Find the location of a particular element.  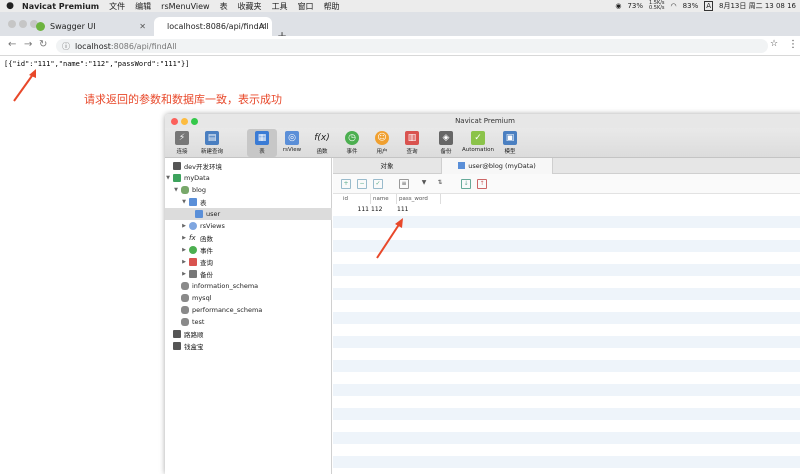

add-record-icon: + is located at coordinates (346, 184).